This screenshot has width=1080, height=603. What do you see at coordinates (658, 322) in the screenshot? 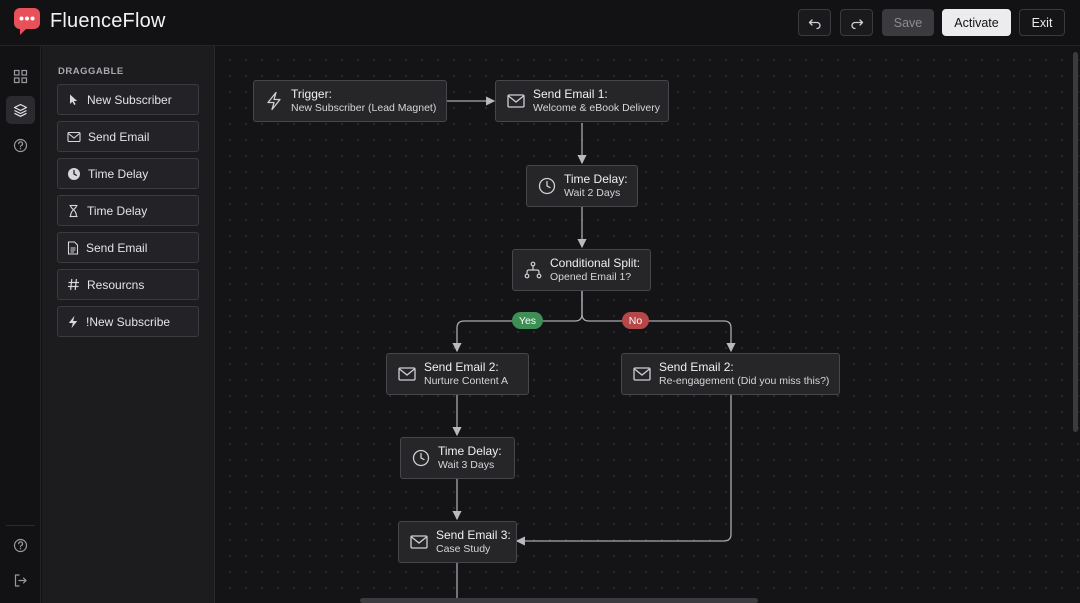
I see `edge-split-no` at bounding box center [658, 322].